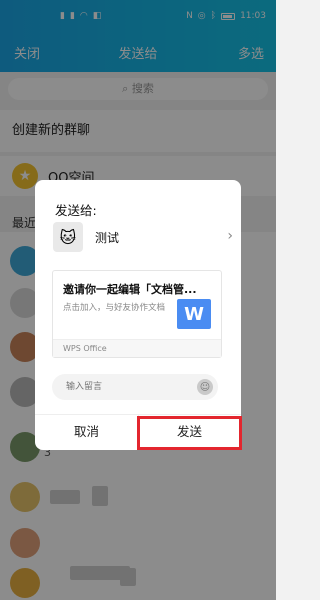 This screenshot has width=320, height=600. Describe the element at coordinates (205, 387) in the screenshot. I see `emoji-icon: ☺` at that location.